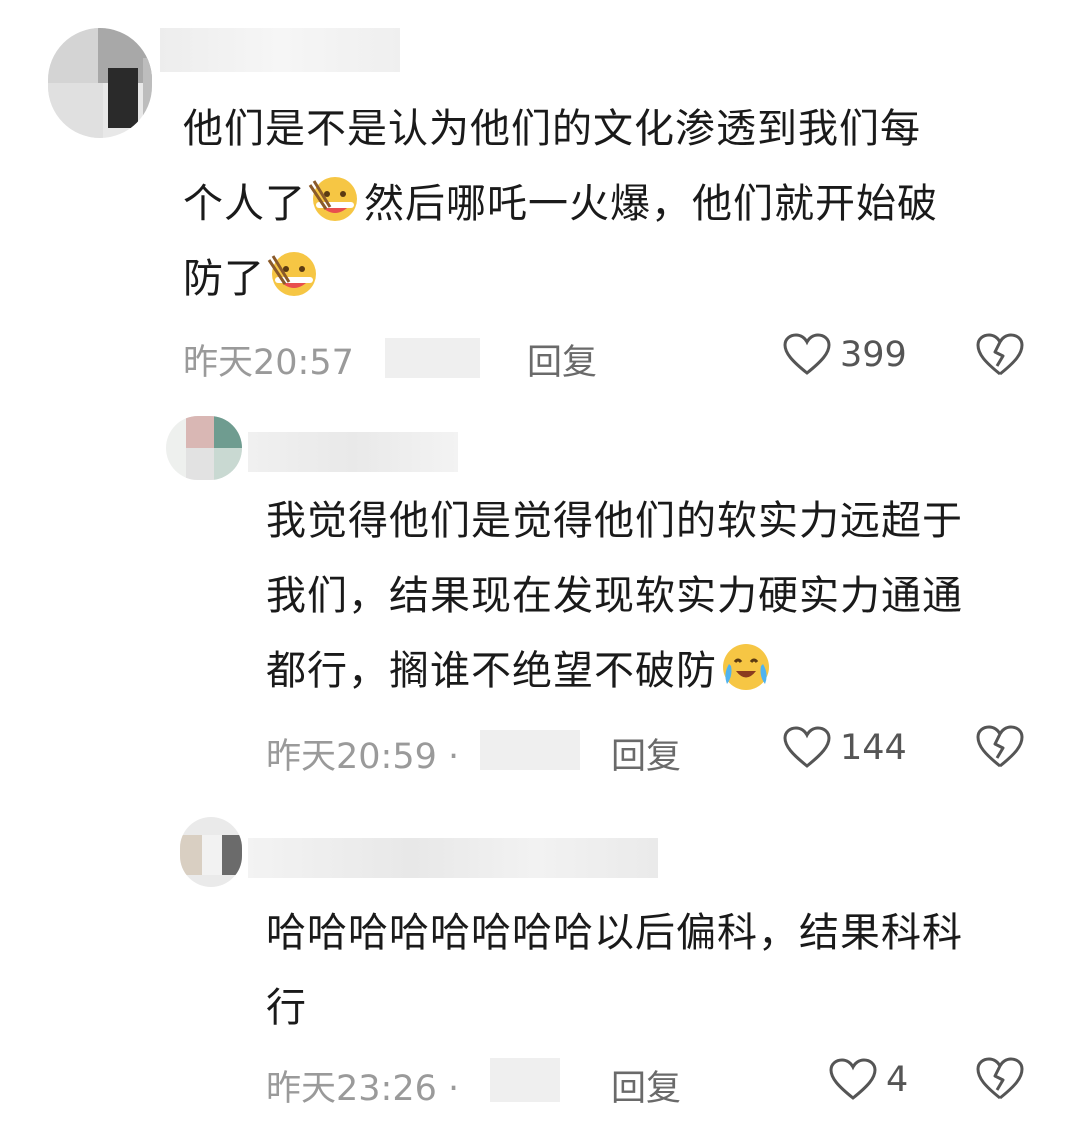  I want to click on comment-line: 哈哈哈哈哈哈哈哈以后偏科，结果科科, so click(614, 933).